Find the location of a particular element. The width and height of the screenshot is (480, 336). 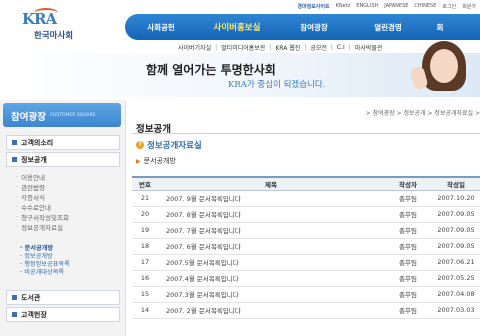

sub-title-text: 문서공개방 is located at coordinates (159, 161).